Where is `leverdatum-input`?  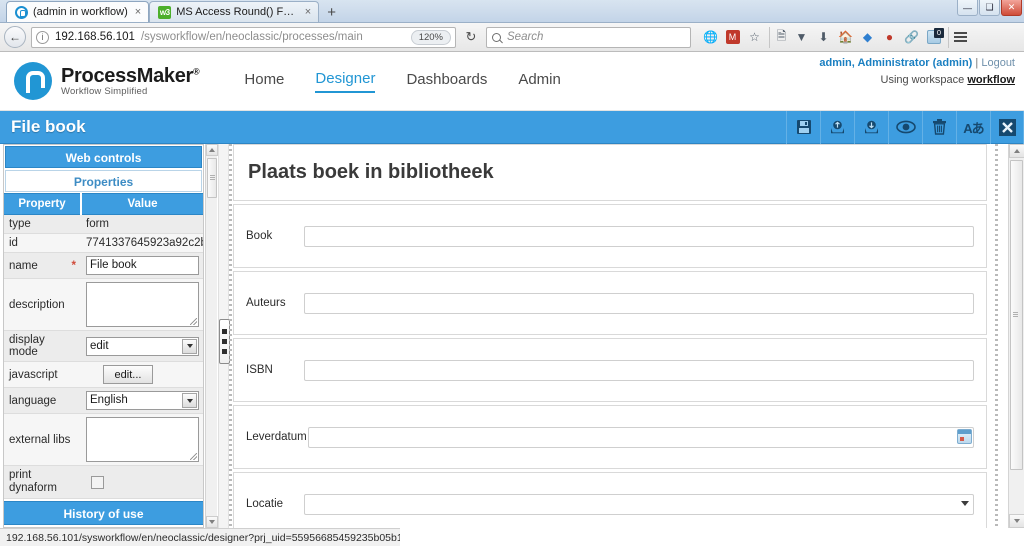 leverdatum-input is located at coordinates (641, 437).